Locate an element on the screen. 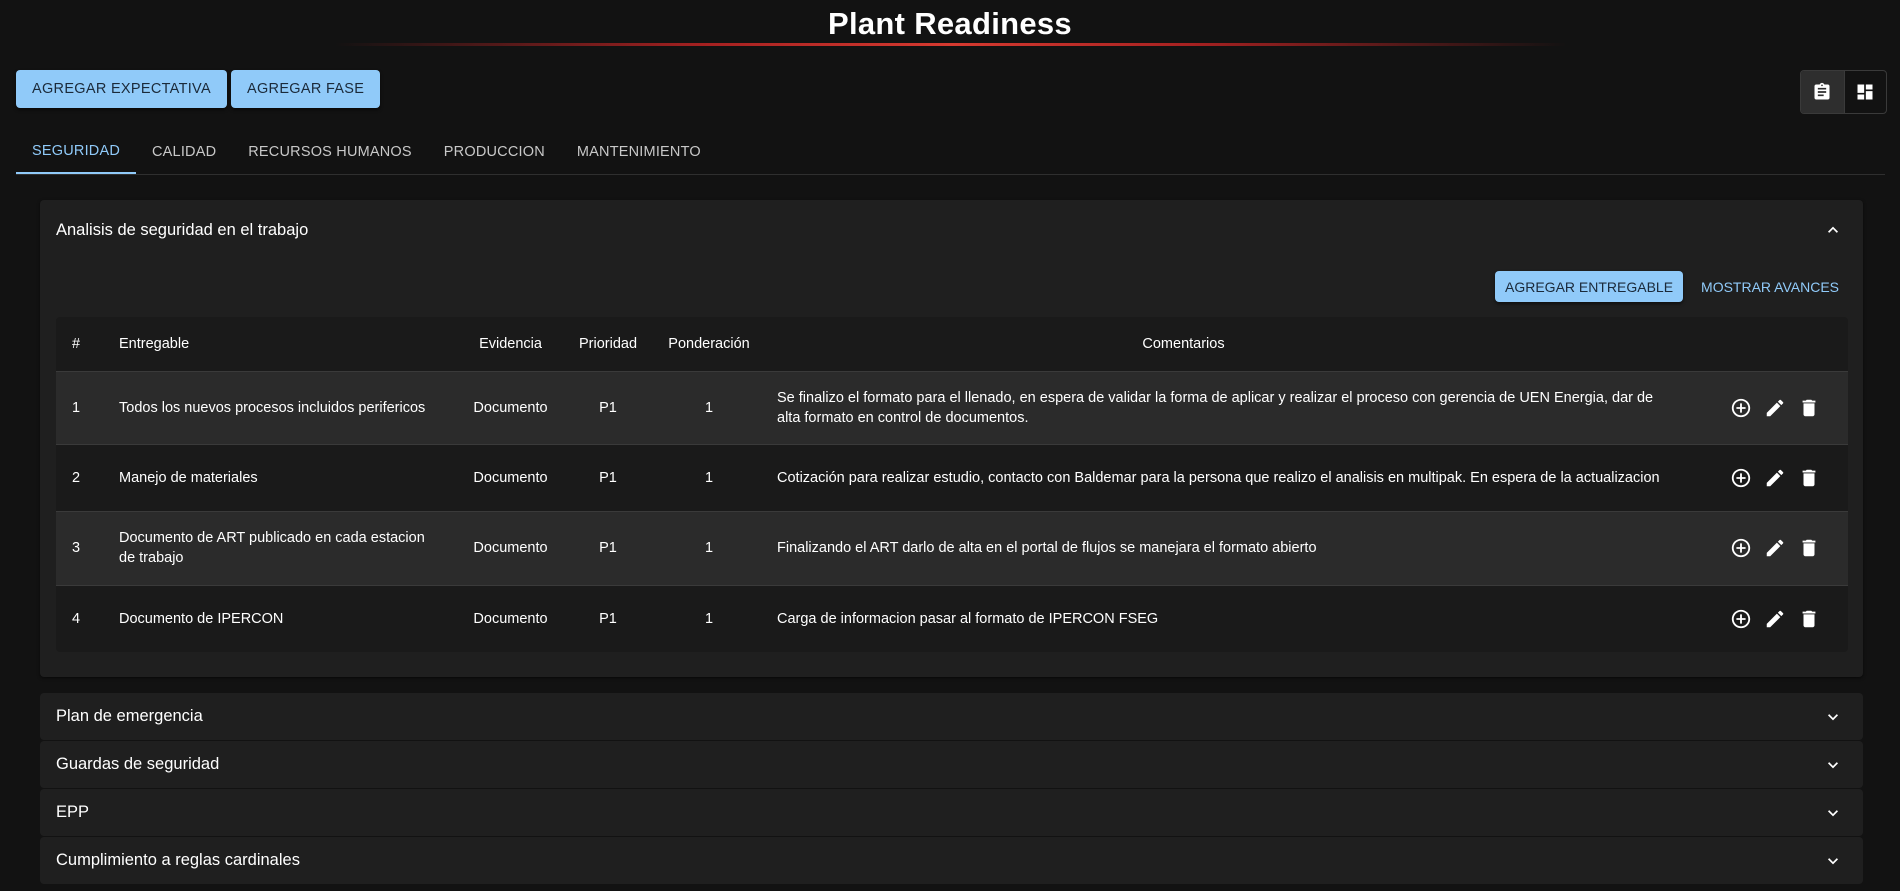 This screenshot has width=1900, height=891. add-deliverable-button: AGREGAR ENTREGABLE is located at coordinates (1589, 286).